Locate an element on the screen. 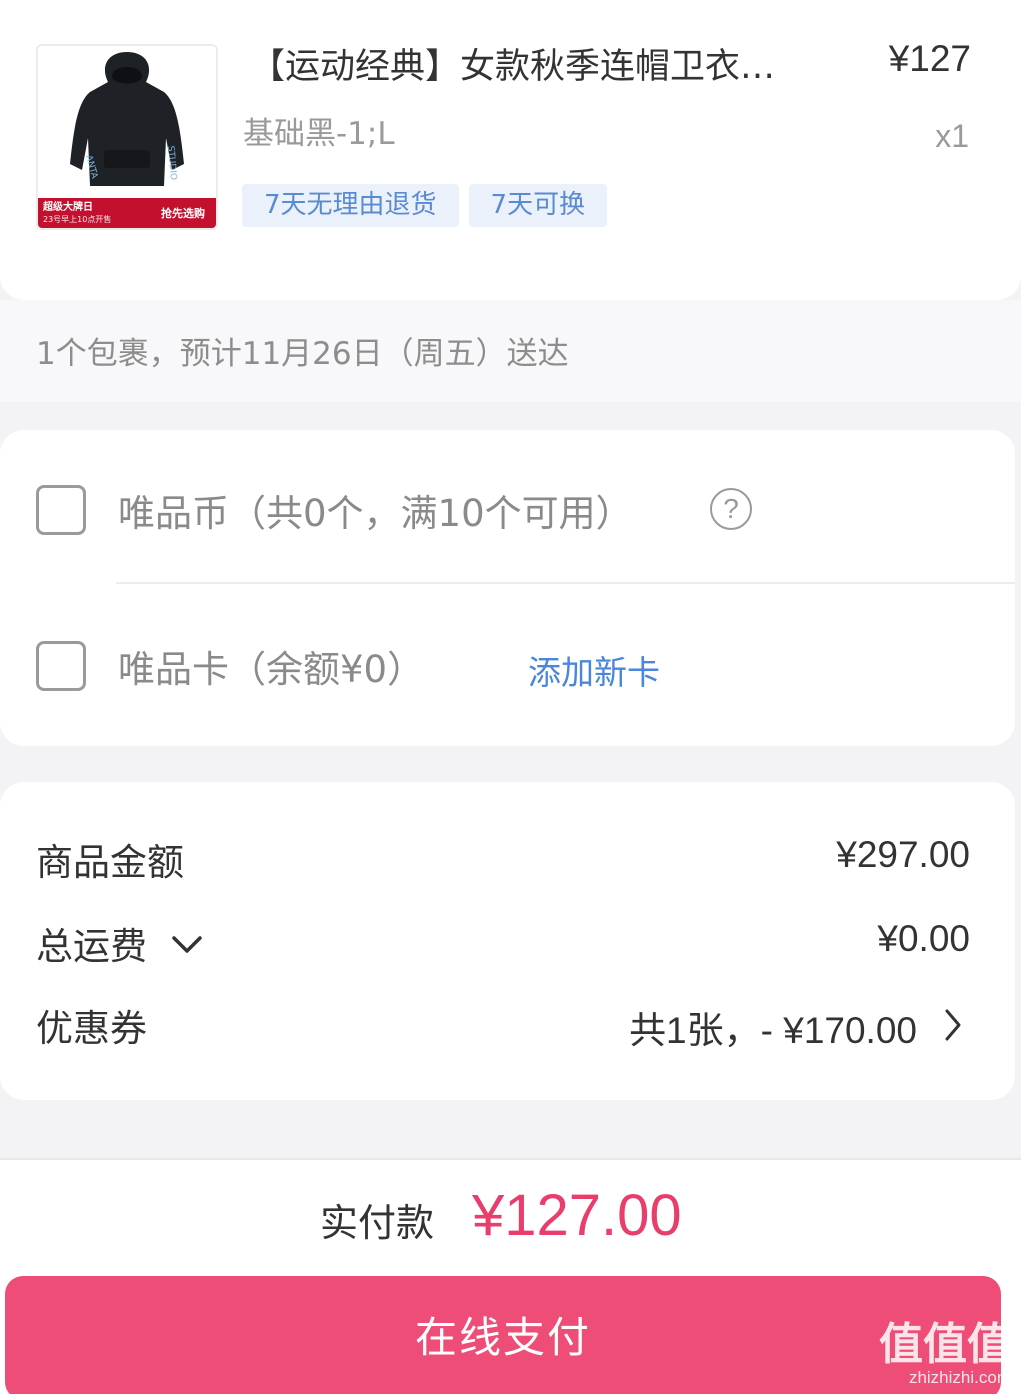  tag-7day-exchange: 7天可换 is located at coordinates (538, 205).